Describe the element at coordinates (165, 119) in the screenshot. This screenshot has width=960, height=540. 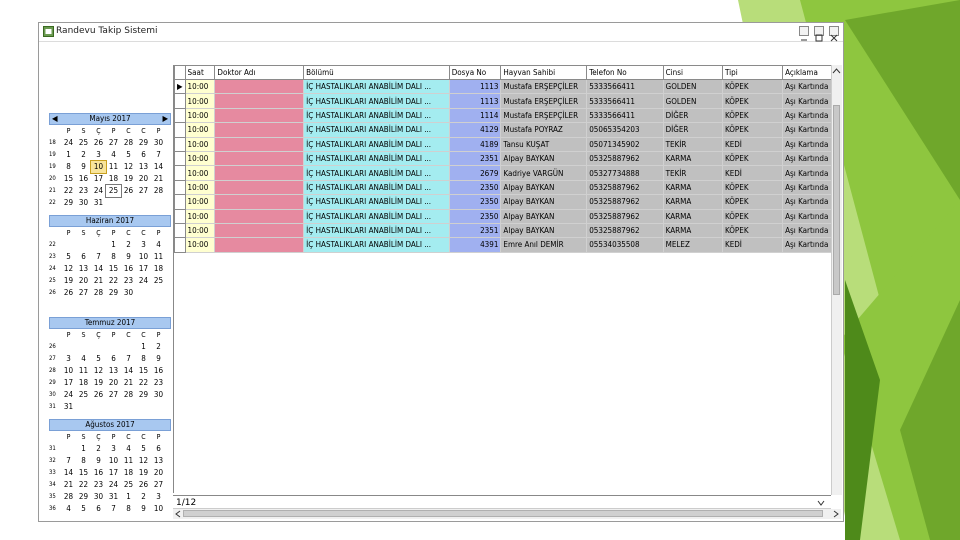
I see `next-month-icon: ▶` at that location.